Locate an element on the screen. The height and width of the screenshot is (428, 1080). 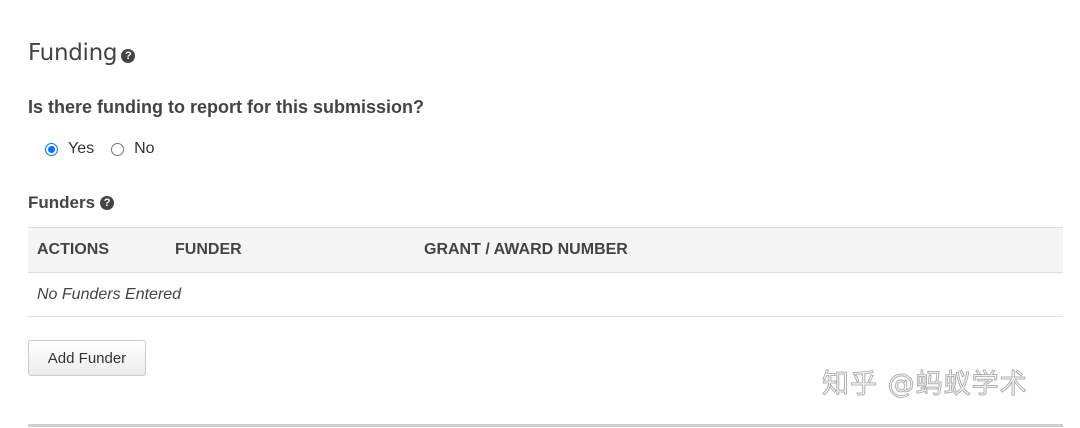
radio-yes-indicator is located at coordinates (51, 149).